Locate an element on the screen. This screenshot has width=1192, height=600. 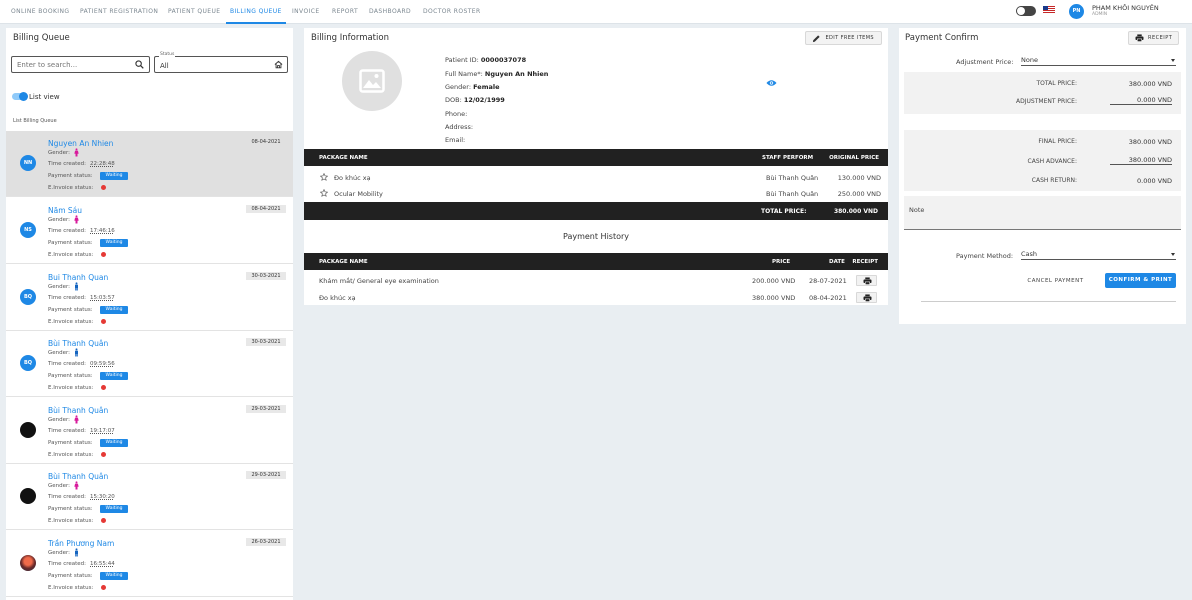
full-name-label: Full Name*: is located at coordinates (464, 74).